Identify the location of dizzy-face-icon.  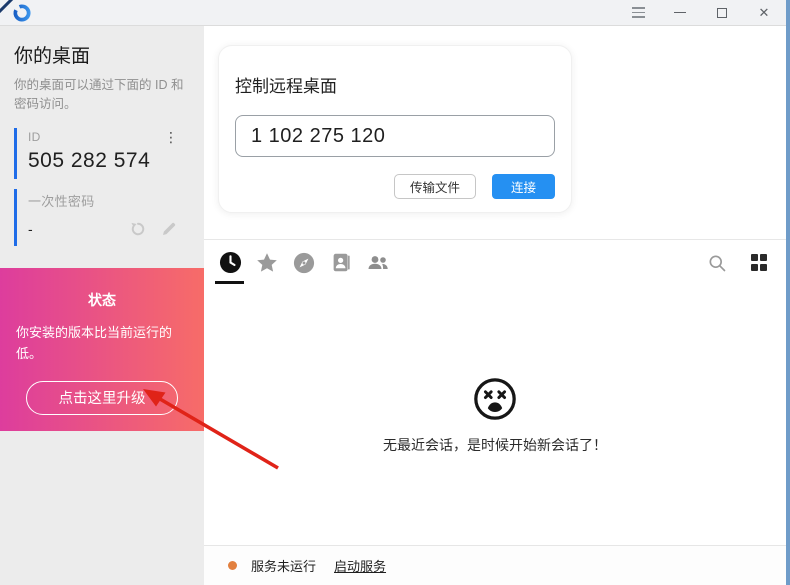
(495, 398).